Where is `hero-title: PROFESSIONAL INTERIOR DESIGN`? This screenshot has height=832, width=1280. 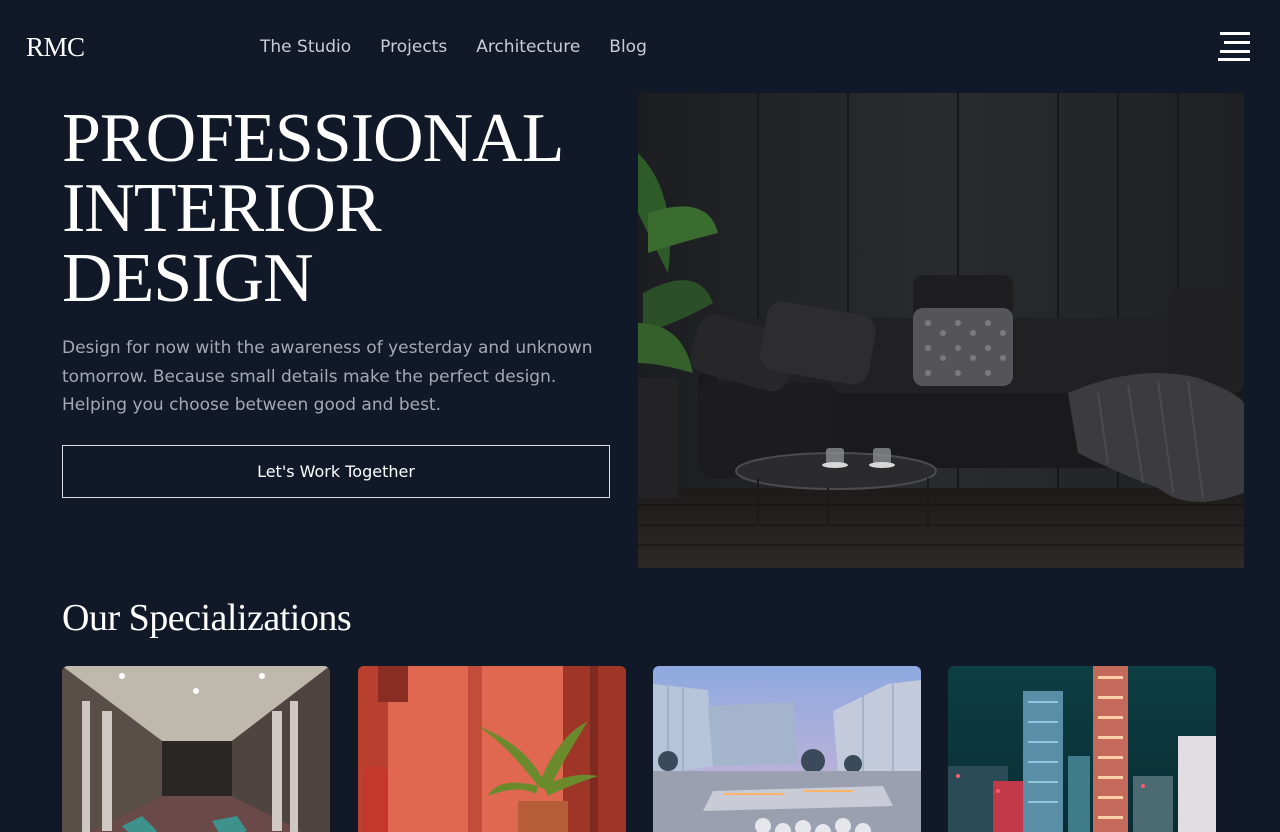 hero-title: PROFESSIONAL INTERIOR DESIGN is located at coordinates (313, 208).